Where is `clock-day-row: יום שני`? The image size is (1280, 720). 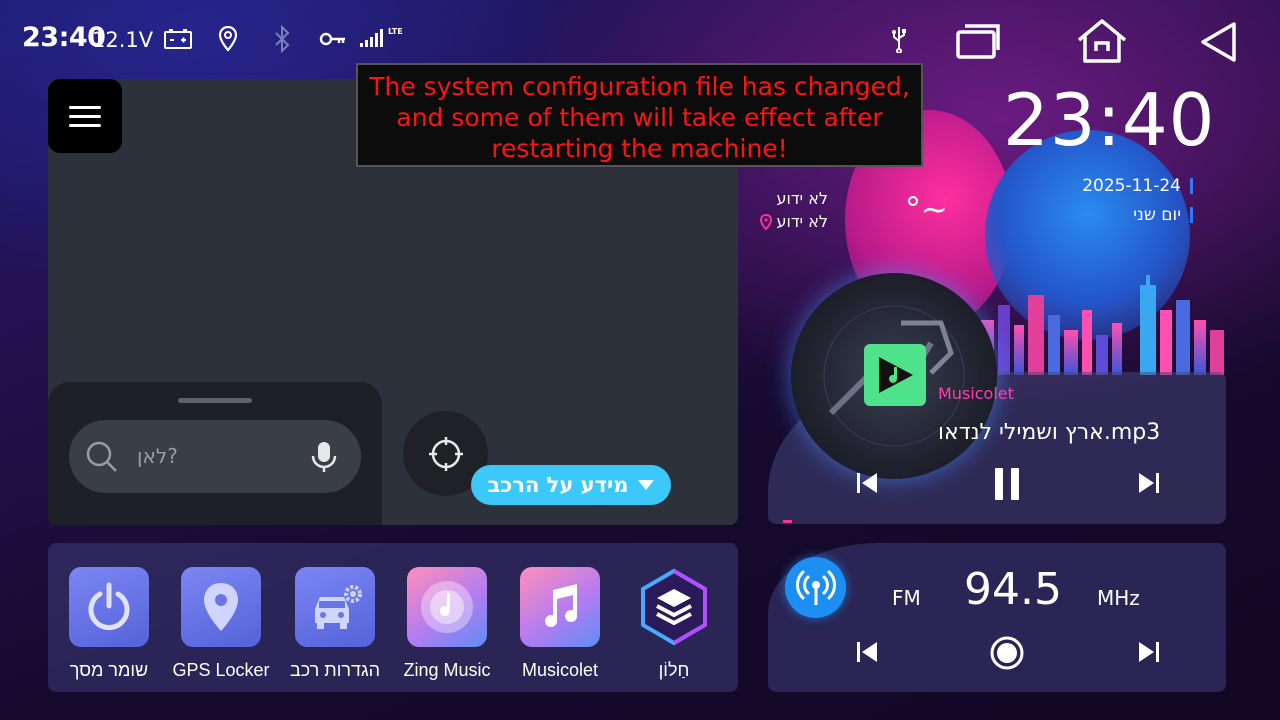 clock-day-row: יום שני is located at coordinates (1163, 215).